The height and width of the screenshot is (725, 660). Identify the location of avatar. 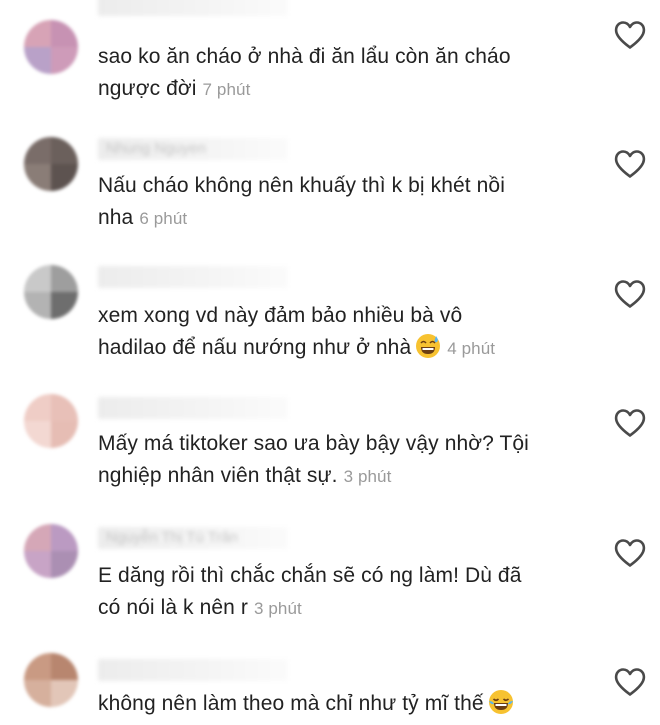
(51, 680).